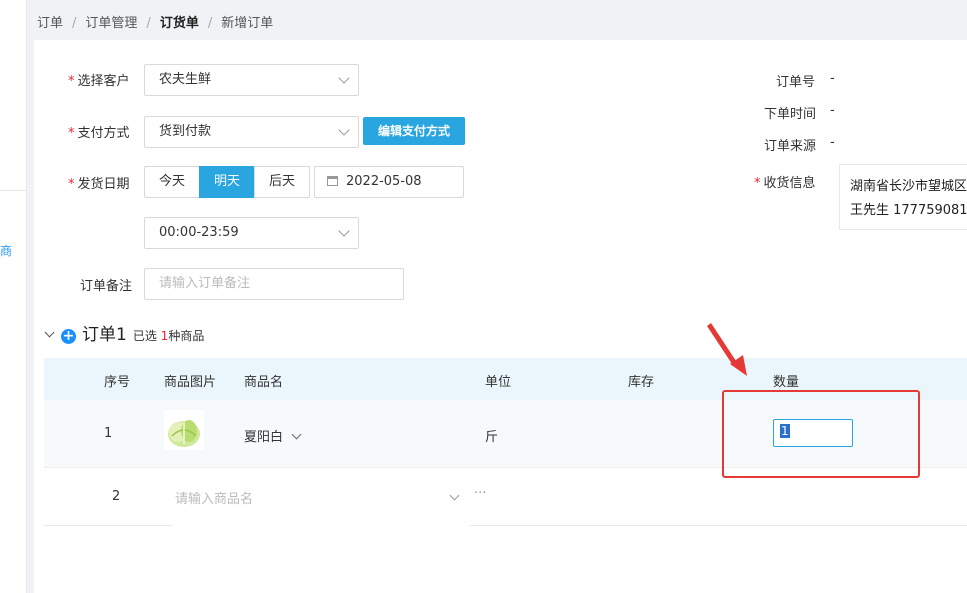  I want to click on selected-summary: 已选 1种商品, so click(168, 336).